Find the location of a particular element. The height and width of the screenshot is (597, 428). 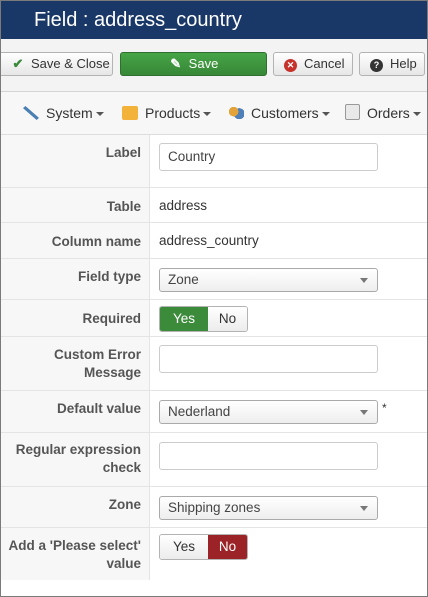

zone-select: Shipping zones is located at coordinates (268, 508).